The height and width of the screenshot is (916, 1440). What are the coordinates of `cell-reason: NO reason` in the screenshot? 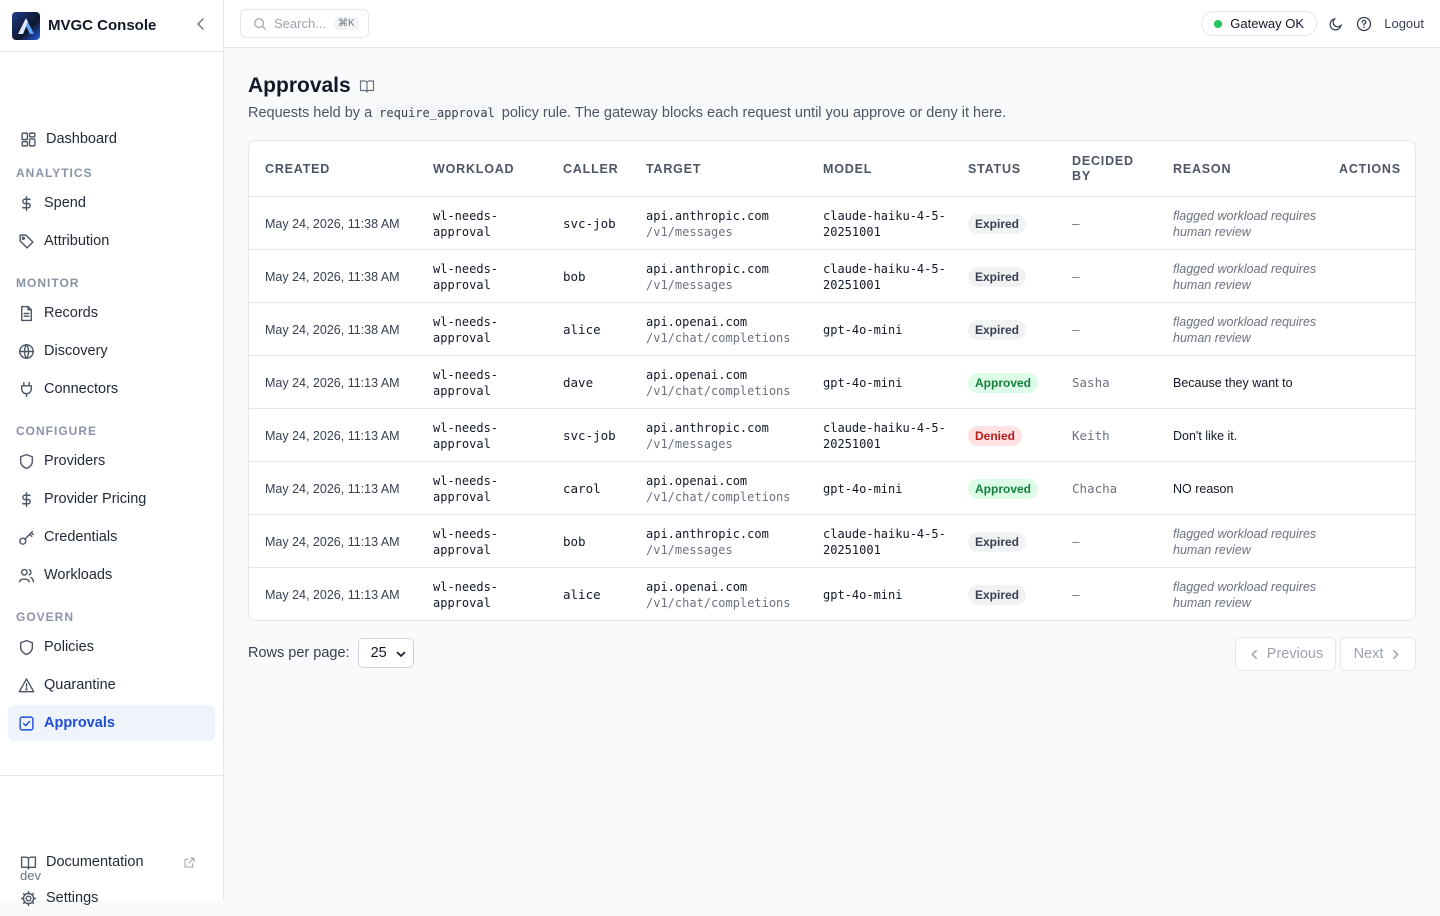 It's located at (1203, 488).